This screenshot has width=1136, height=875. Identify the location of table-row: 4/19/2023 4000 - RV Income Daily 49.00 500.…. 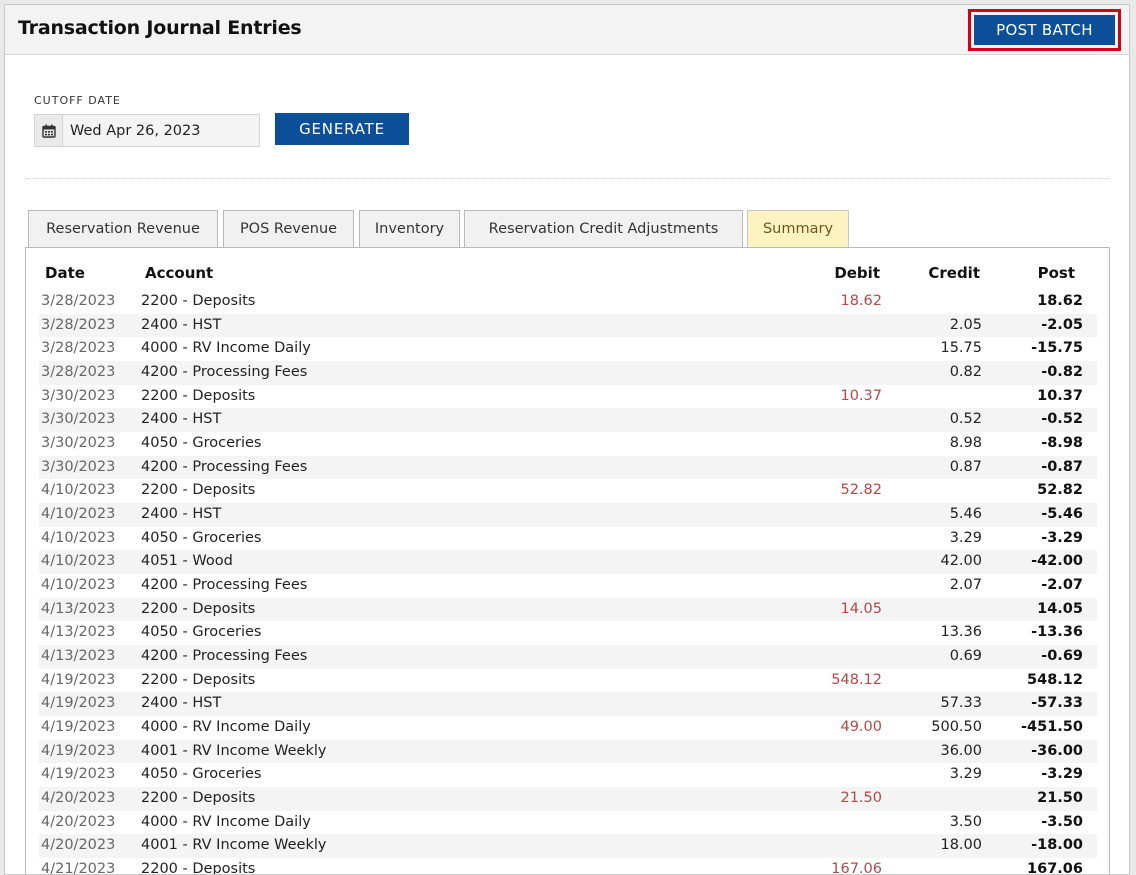
(568, 728).